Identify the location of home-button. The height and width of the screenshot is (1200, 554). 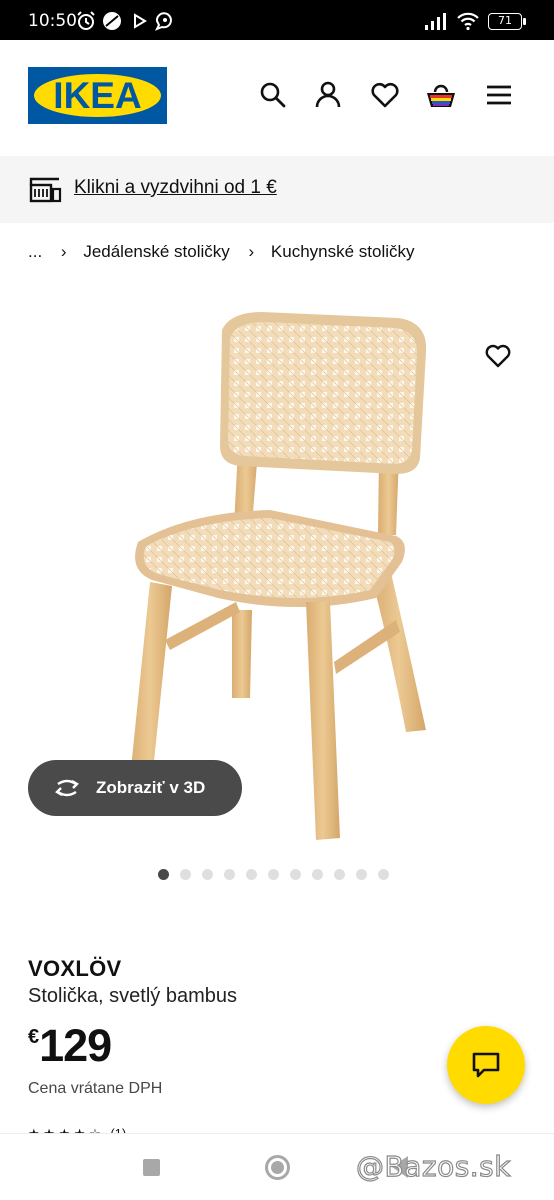
(277, 1167).